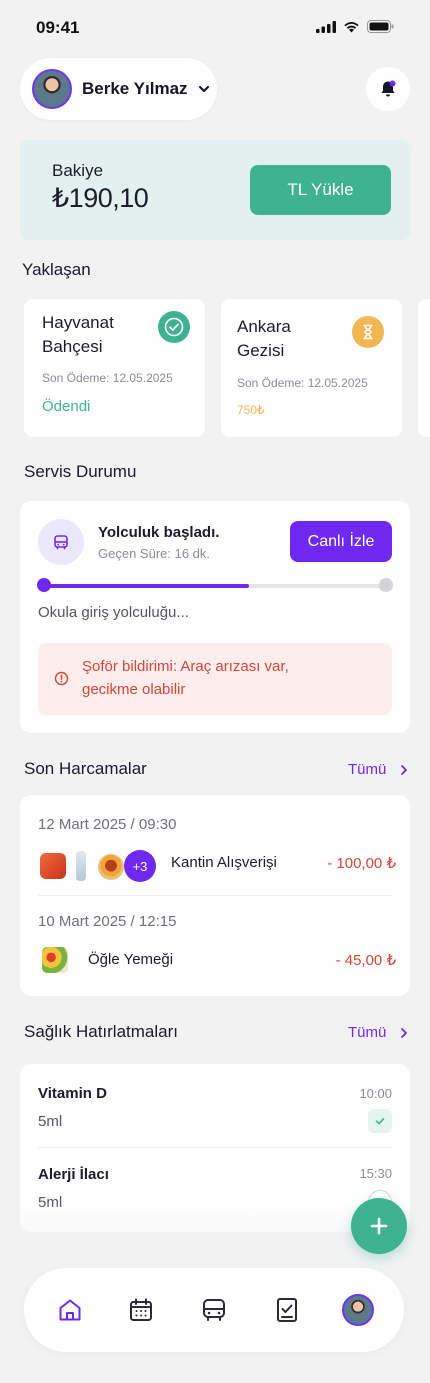 This screenshot has height=1383, width=430. What do you see at coordinates (341, 541) in the screenshot?
I see `live-track-button: Canlı İzle` at bounding box center [341, 541].